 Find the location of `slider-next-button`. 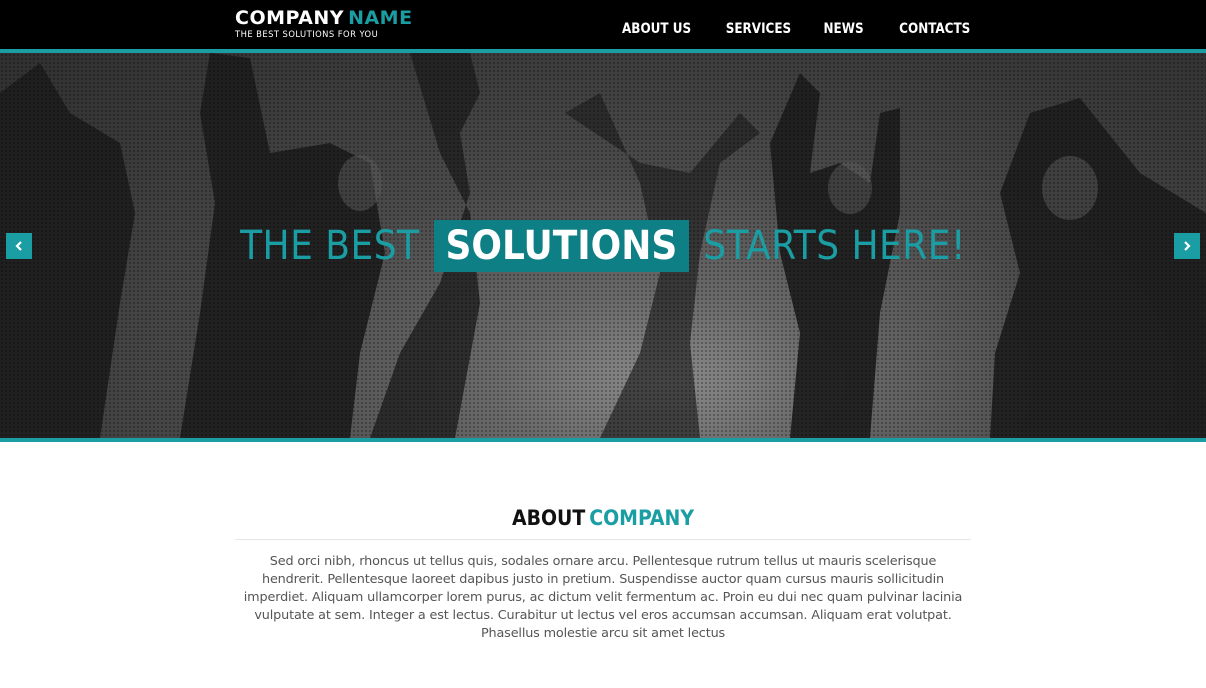

slider-next-button is located at coordinates (1187, 246).